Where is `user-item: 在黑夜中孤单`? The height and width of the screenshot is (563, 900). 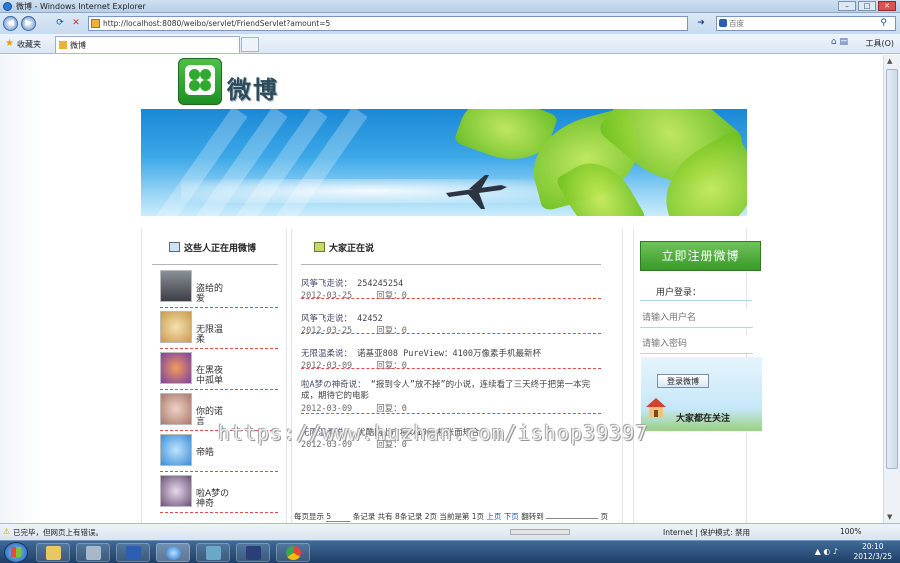 user-item: 在黑夜中孤单 is located at coordinates (219, 371).